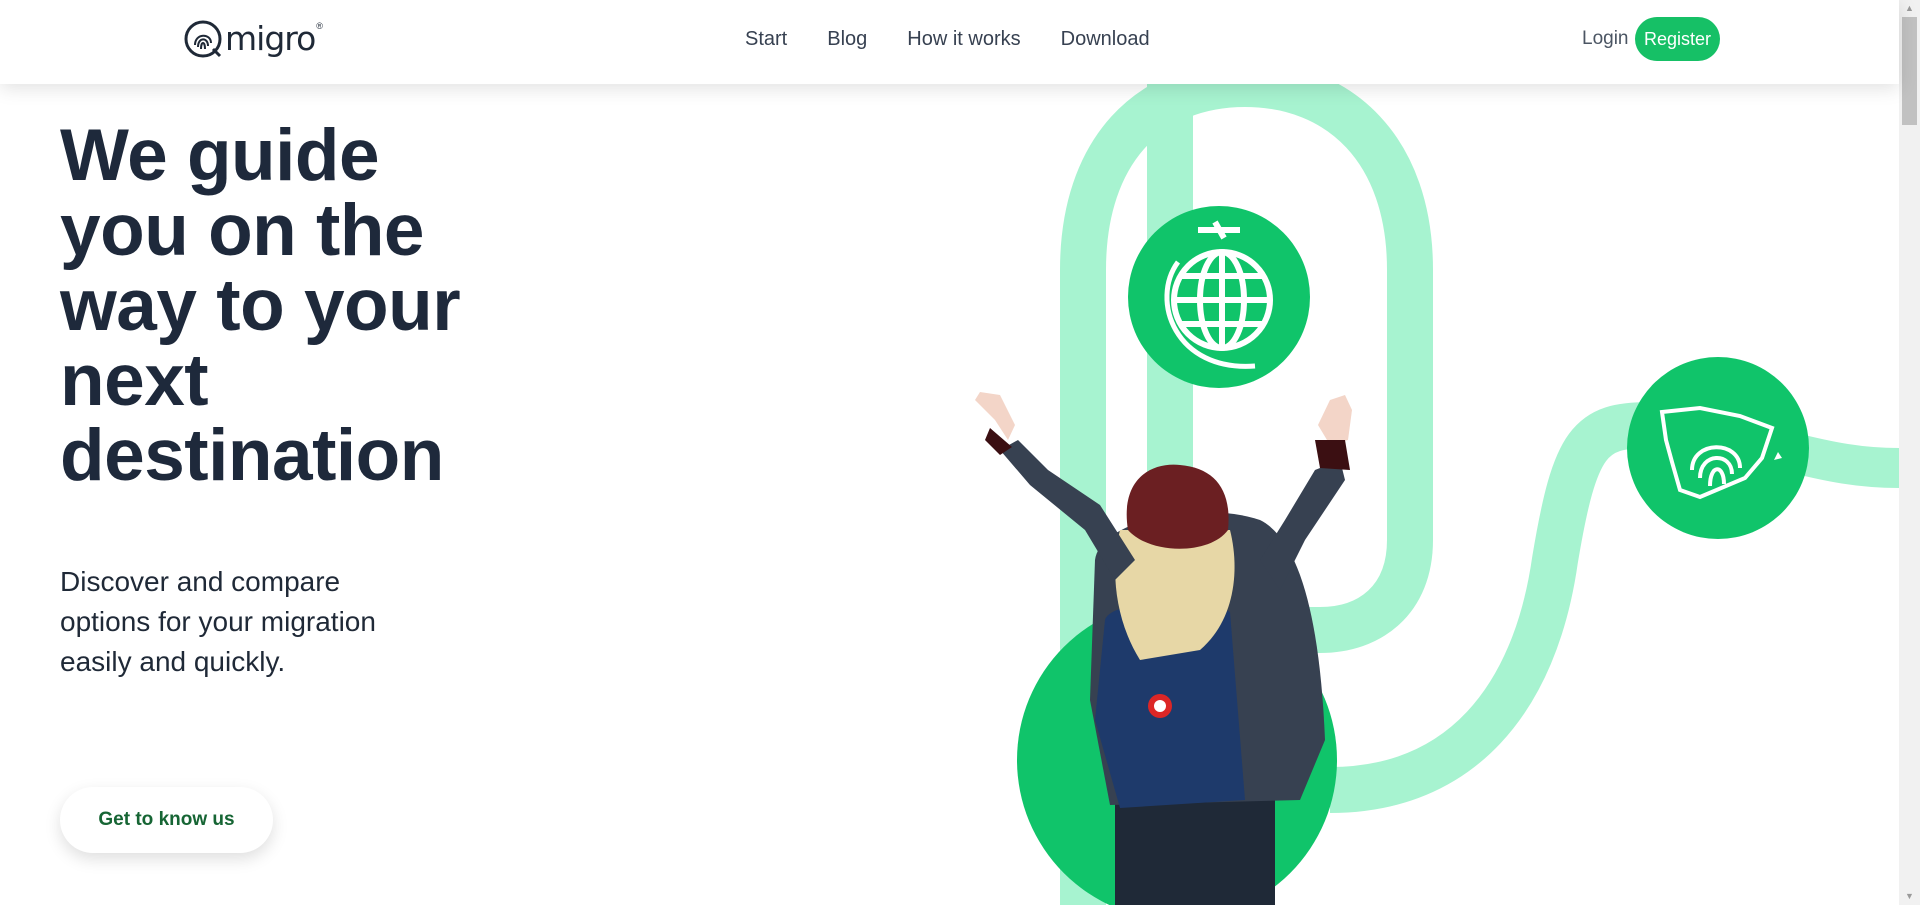 The image size is (1920, 905). I want to click on register-button: Register, so click(1677, 39).